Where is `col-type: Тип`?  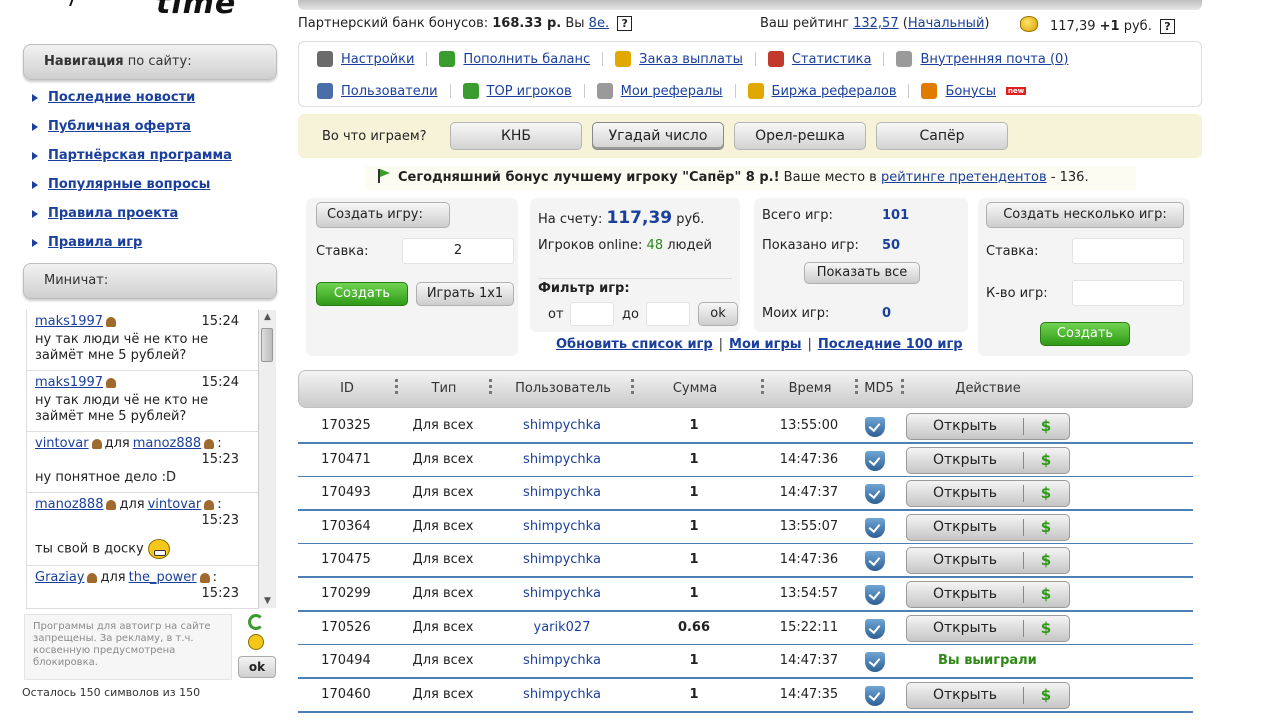 col-type: Тип is located at coordinates (444, 389).